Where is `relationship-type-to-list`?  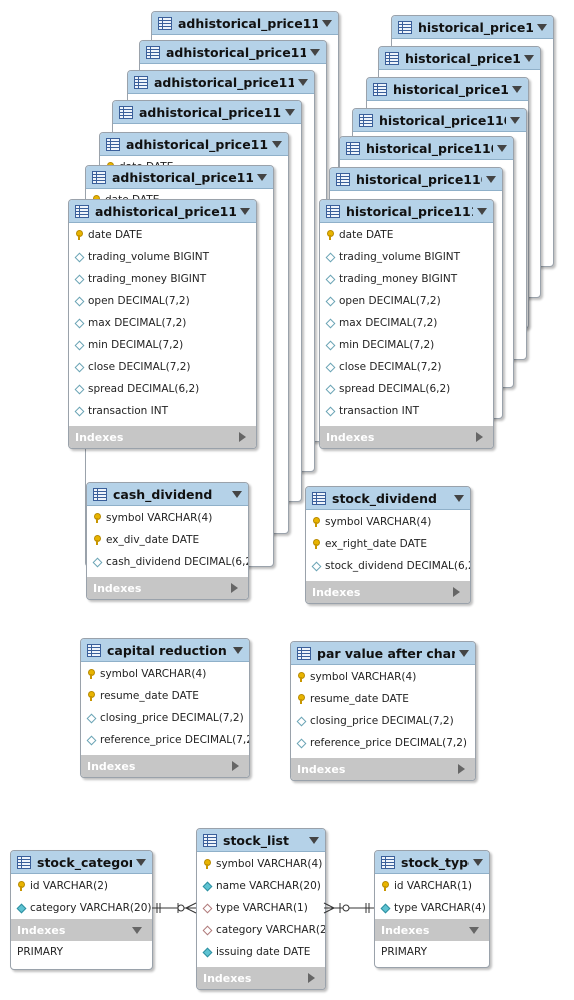 relationship-type-to-list is located at coordinates (348, 908).